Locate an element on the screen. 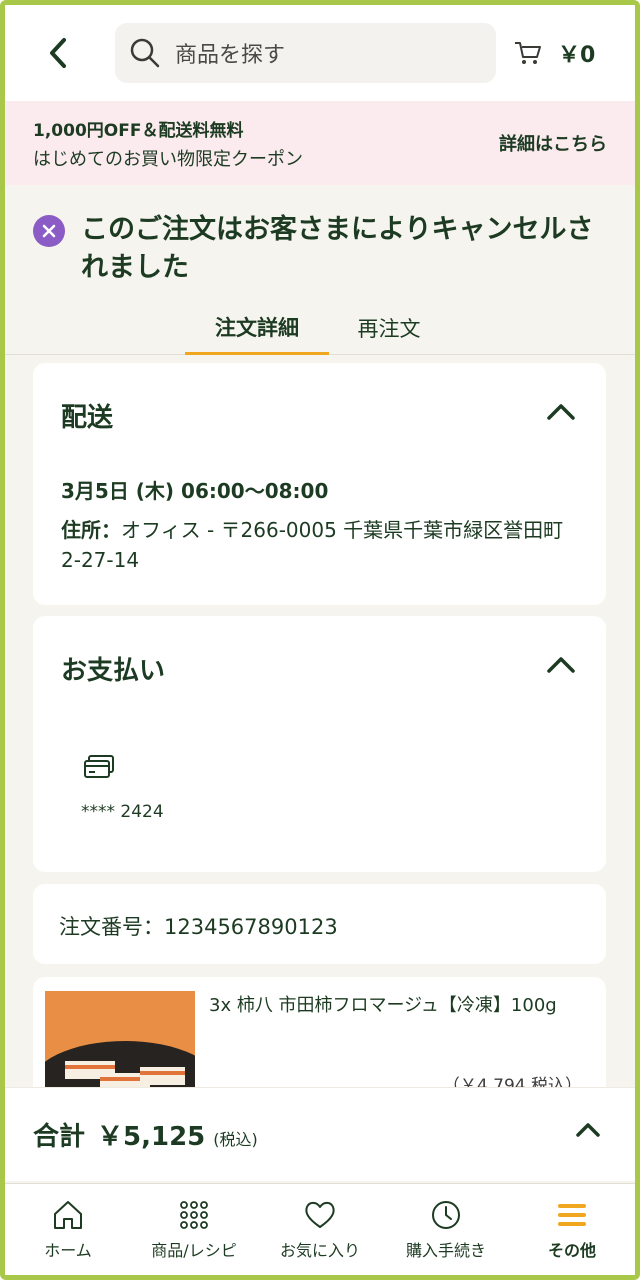 This screenshot has width=640, height=1280. order-number-value: 1234567890123 is located at coordinates (251, 927).